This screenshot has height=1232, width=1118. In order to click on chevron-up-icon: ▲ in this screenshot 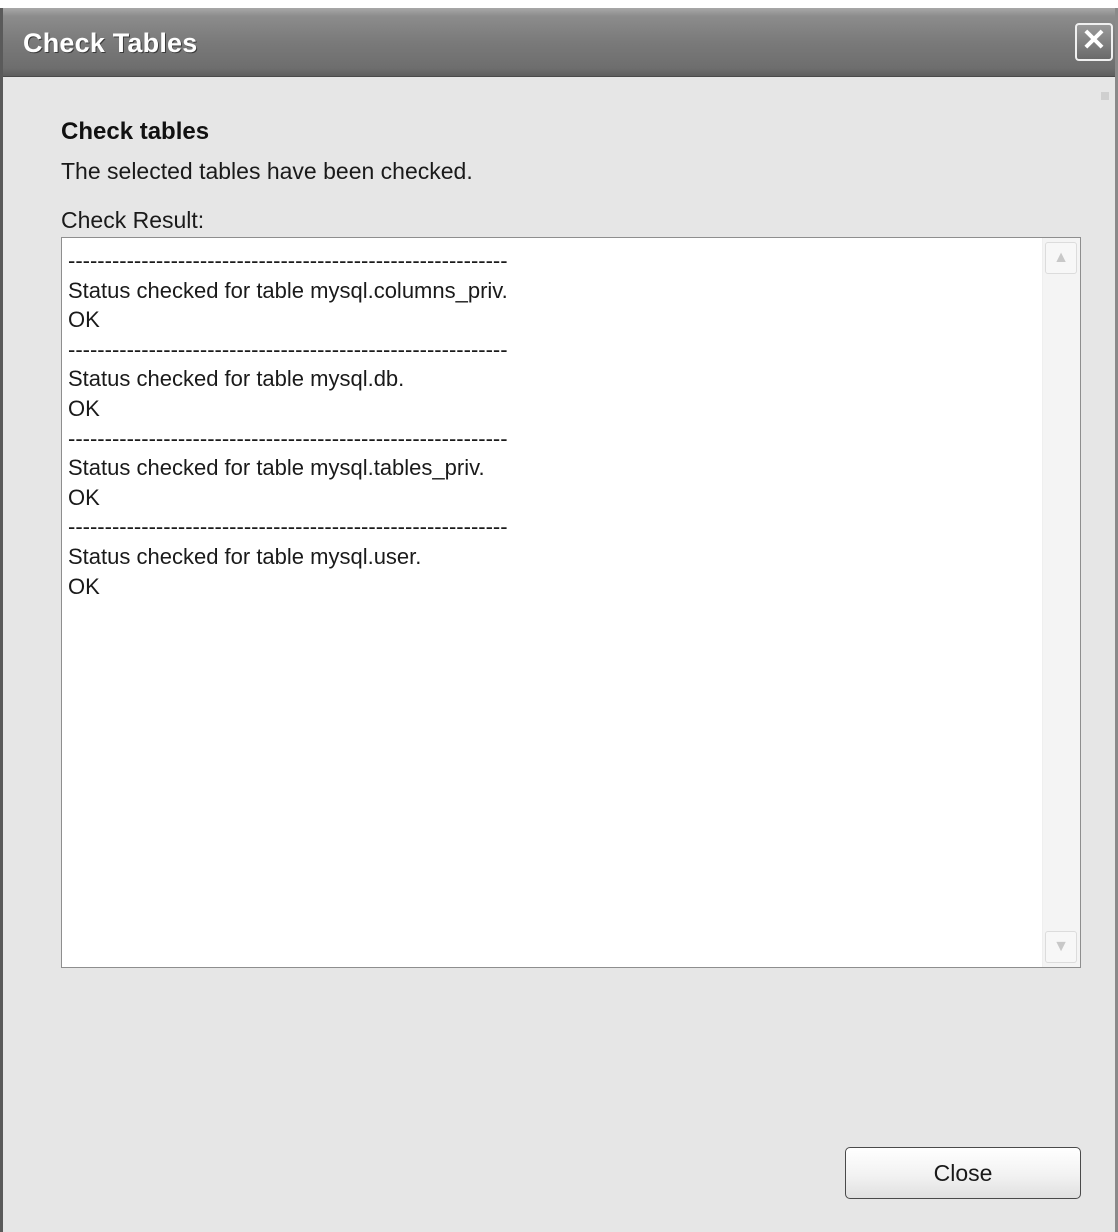, I will do `click(1061, 258)`.